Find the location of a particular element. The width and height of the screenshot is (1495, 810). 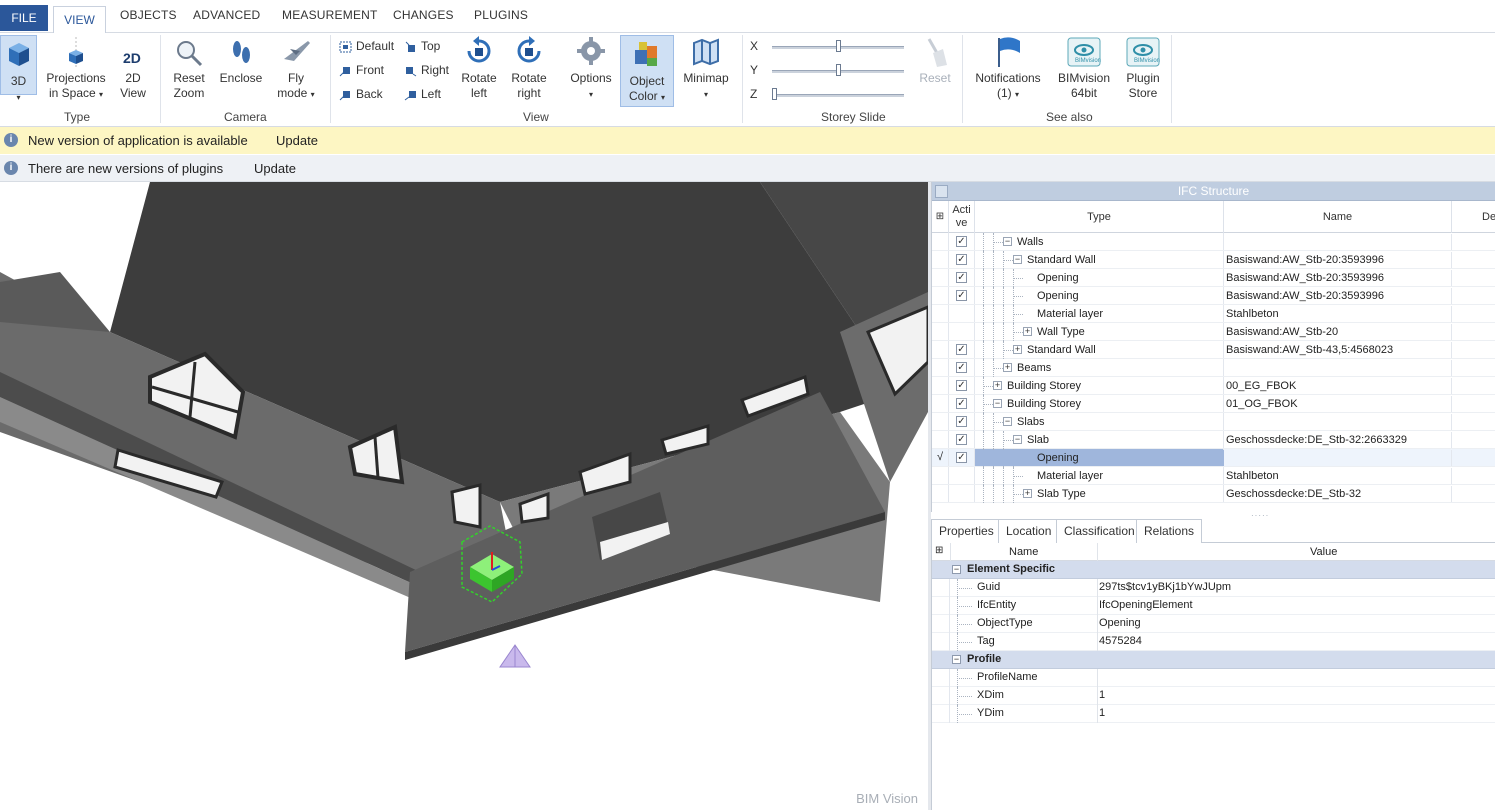

view-top-button: Top is located at coordinates (421, 46).